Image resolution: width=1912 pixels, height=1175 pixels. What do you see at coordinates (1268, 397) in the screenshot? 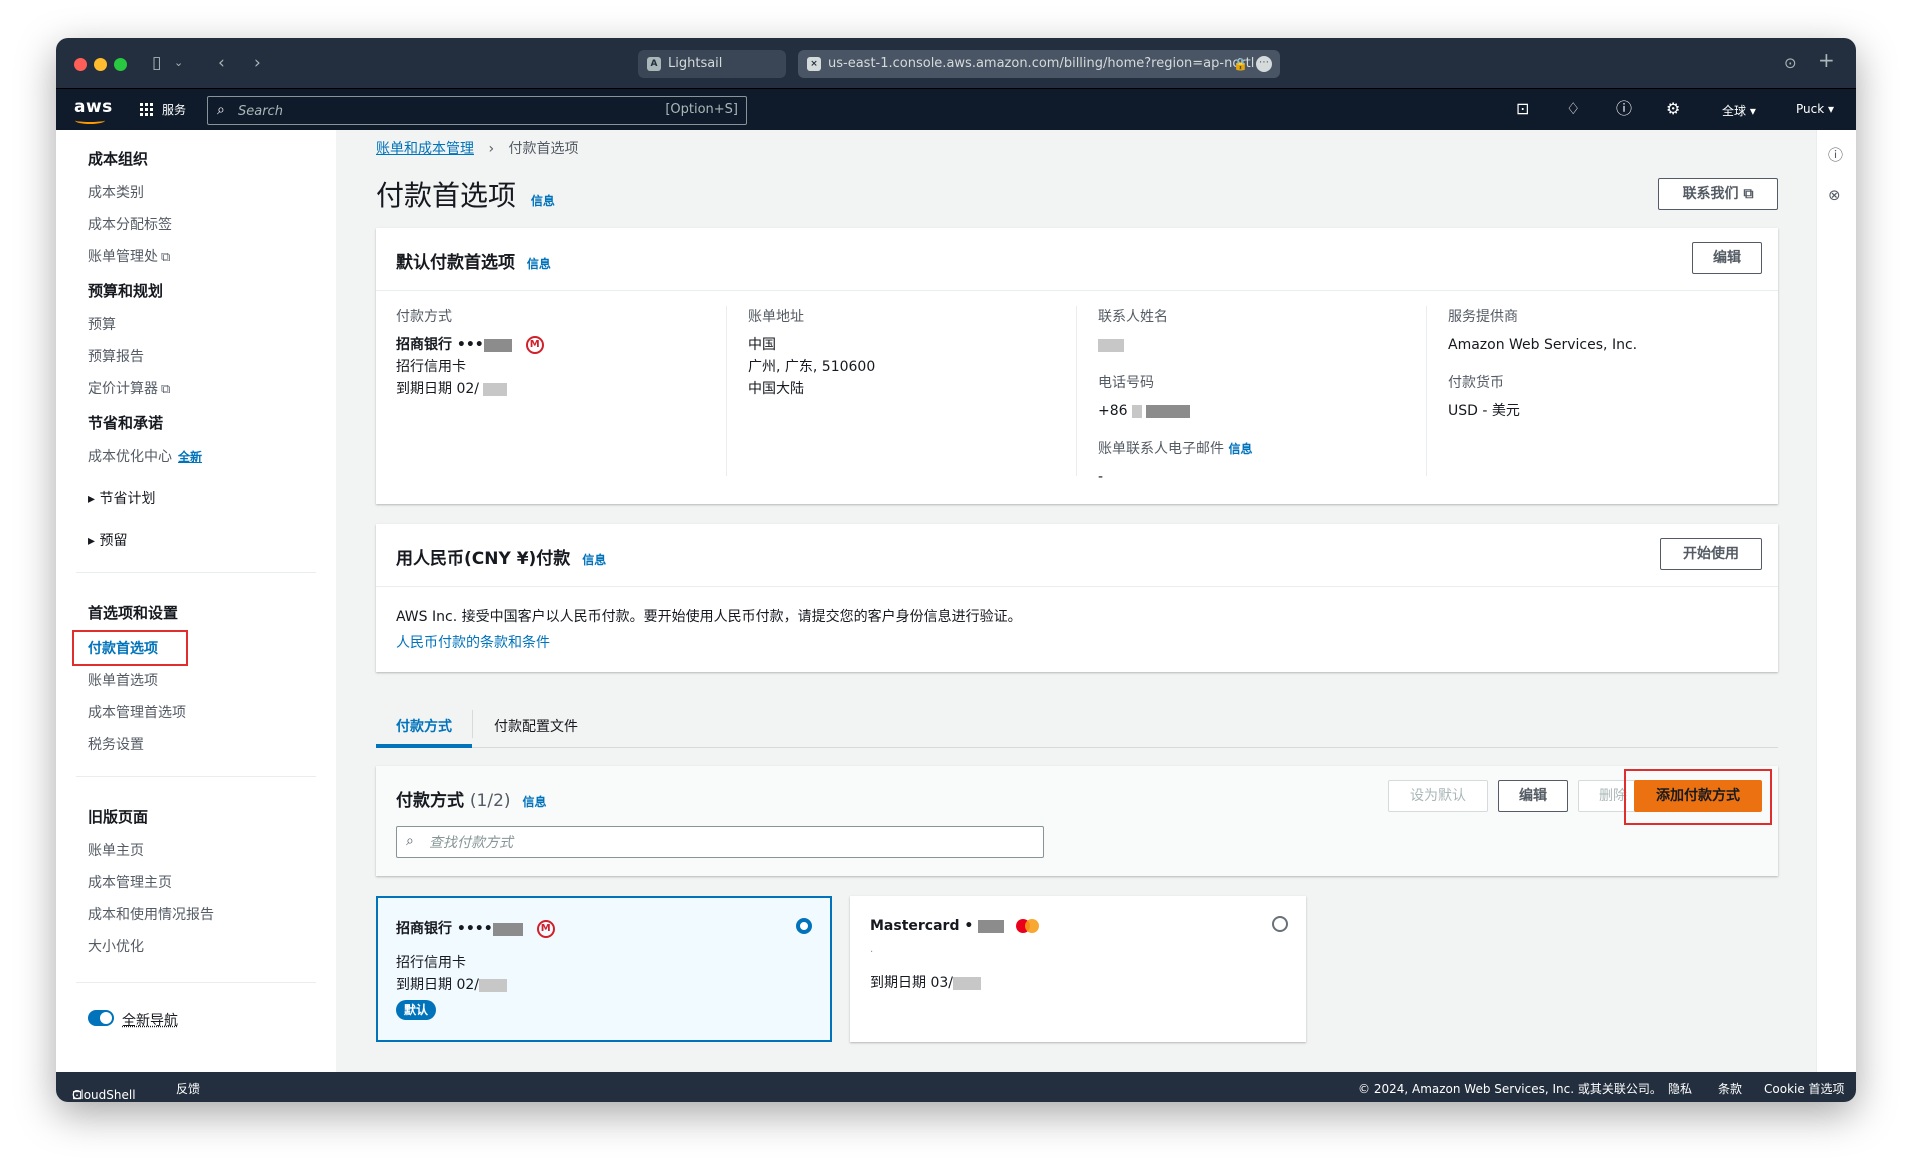
I see `contact-column: 联系人姓名 电话号码 +86 账单联系人电子邮件 信息 -` at bounding box center [1268, 397].